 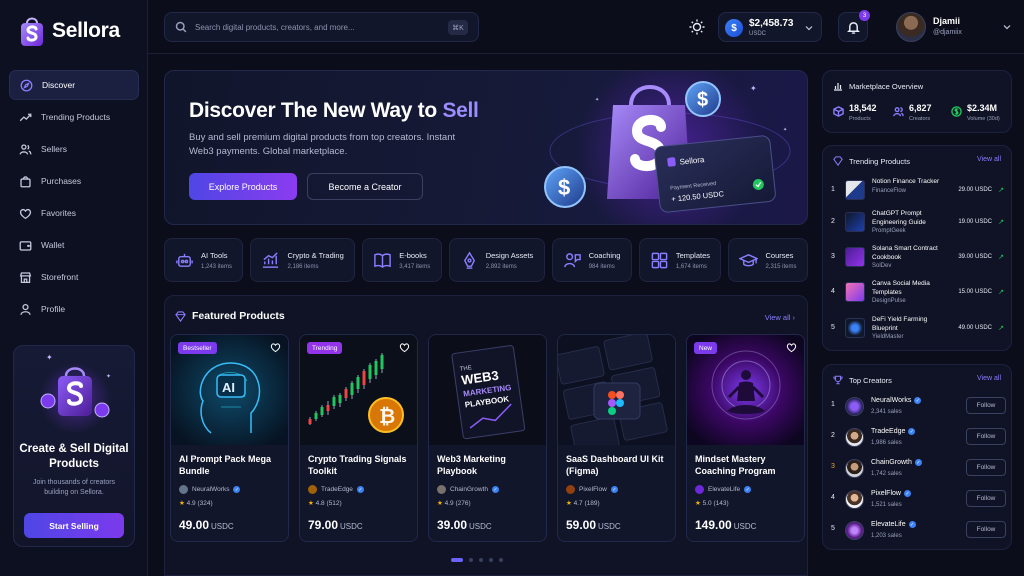 I want to click on wallet-icon, so click(x=25, y=245).